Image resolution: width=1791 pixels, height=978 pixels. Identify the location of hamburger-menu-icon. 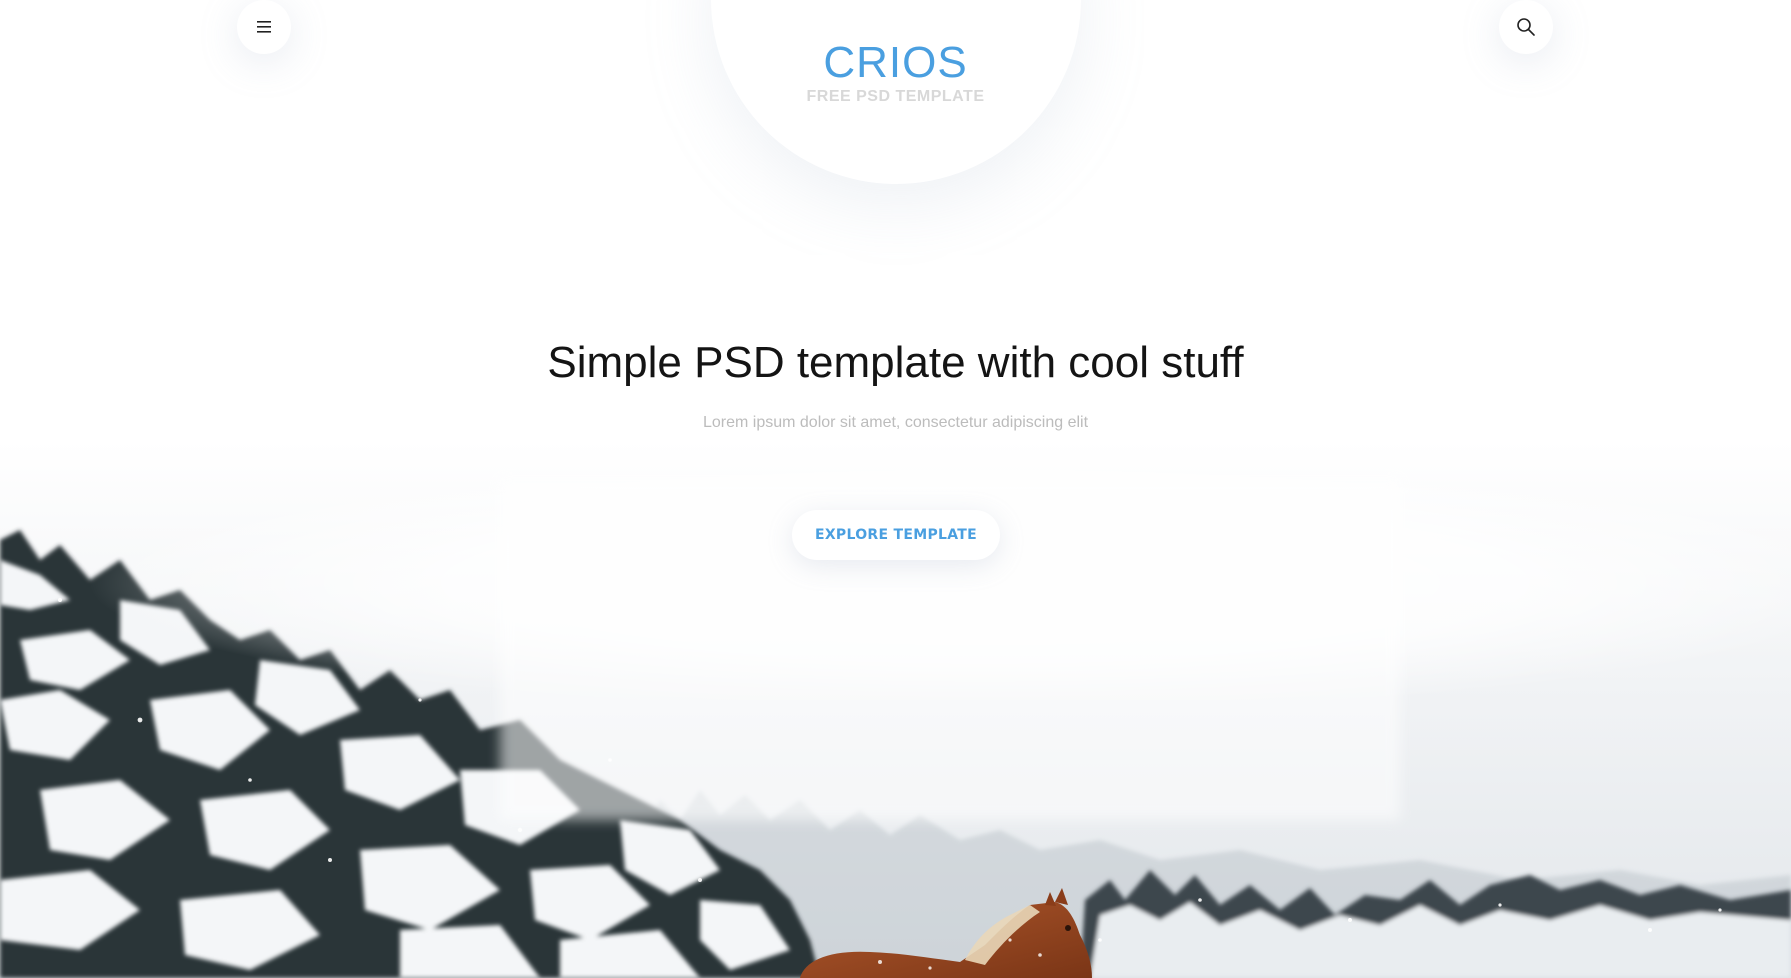
(264, 27).